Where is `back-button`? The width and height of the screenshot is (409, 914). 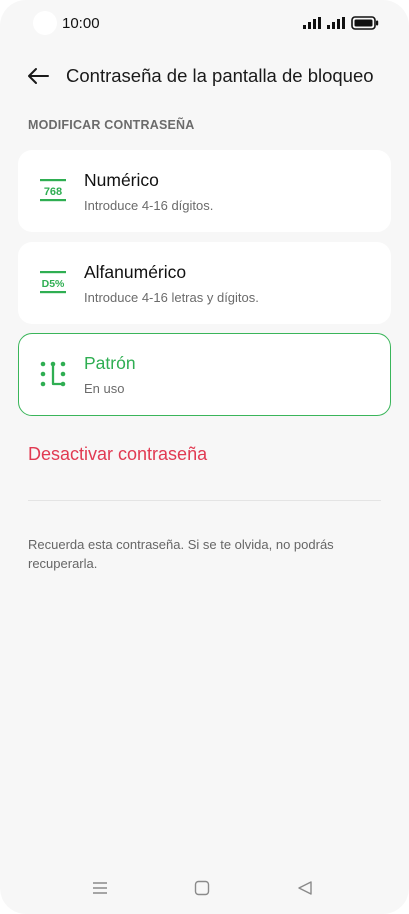
back-button is located at coordinates (38, 76).